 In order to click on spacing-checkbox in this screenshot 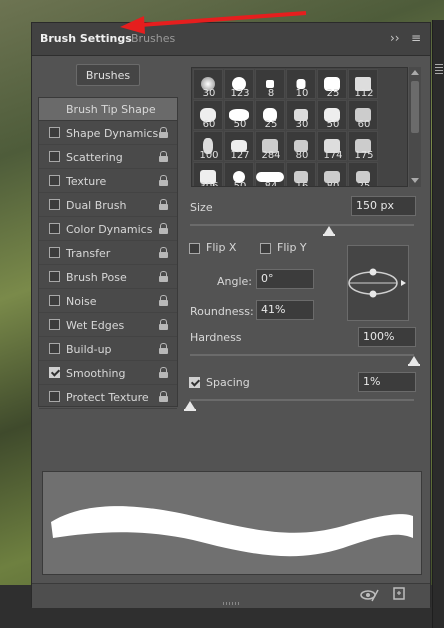, I will do `click(194, 382)`.